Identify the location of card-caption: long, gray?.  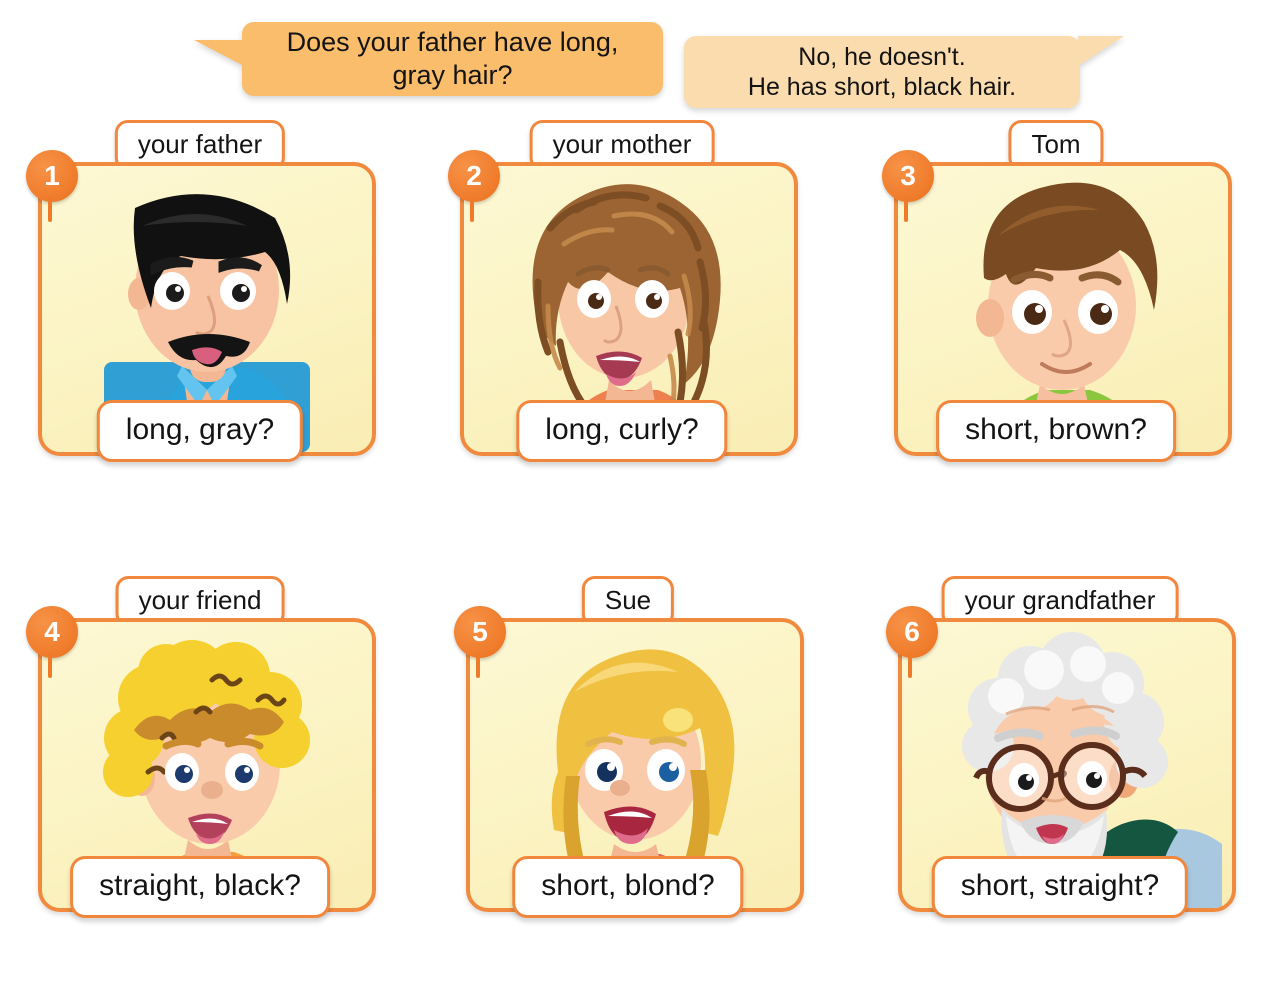
(200, 431).